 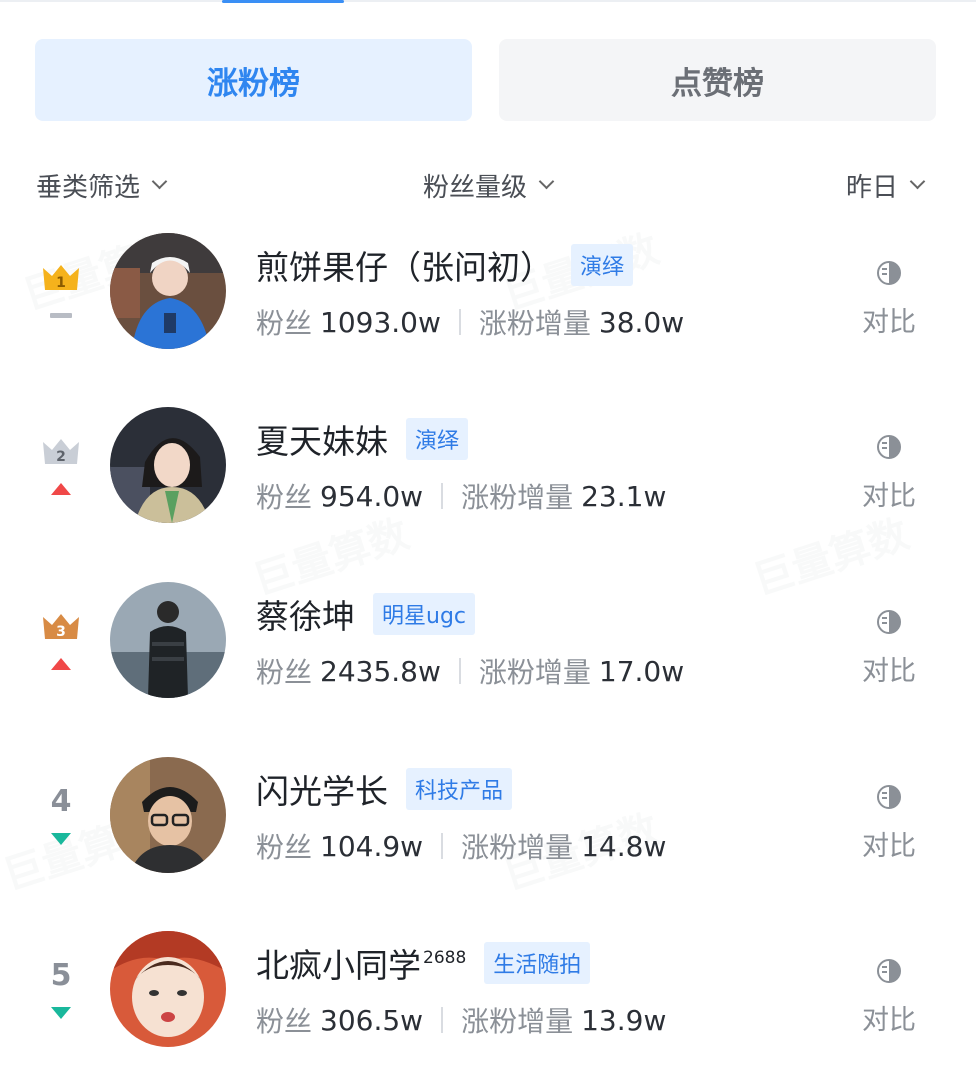 I want to click on rank-indicator: 5, so click(x=61, y=990).